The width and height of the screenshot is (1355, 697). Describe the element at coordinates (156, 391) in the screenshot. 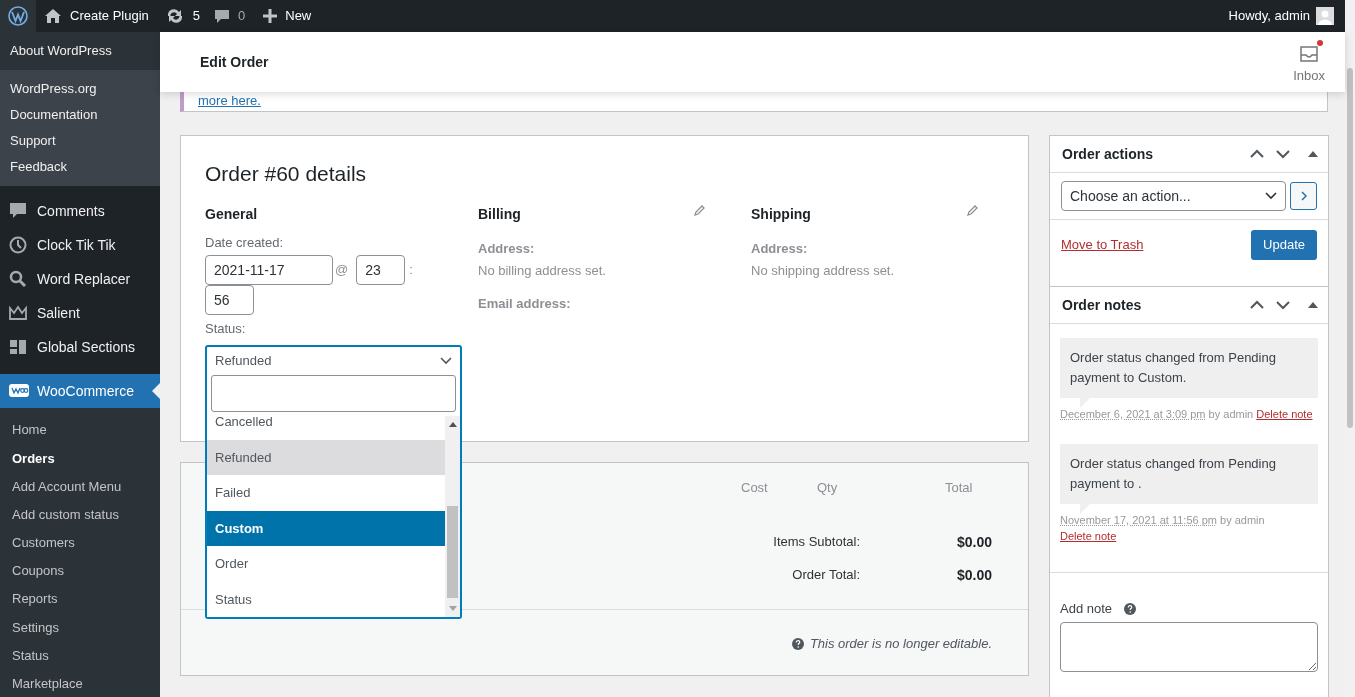

I see `pointer-arrow-icon` at that location.